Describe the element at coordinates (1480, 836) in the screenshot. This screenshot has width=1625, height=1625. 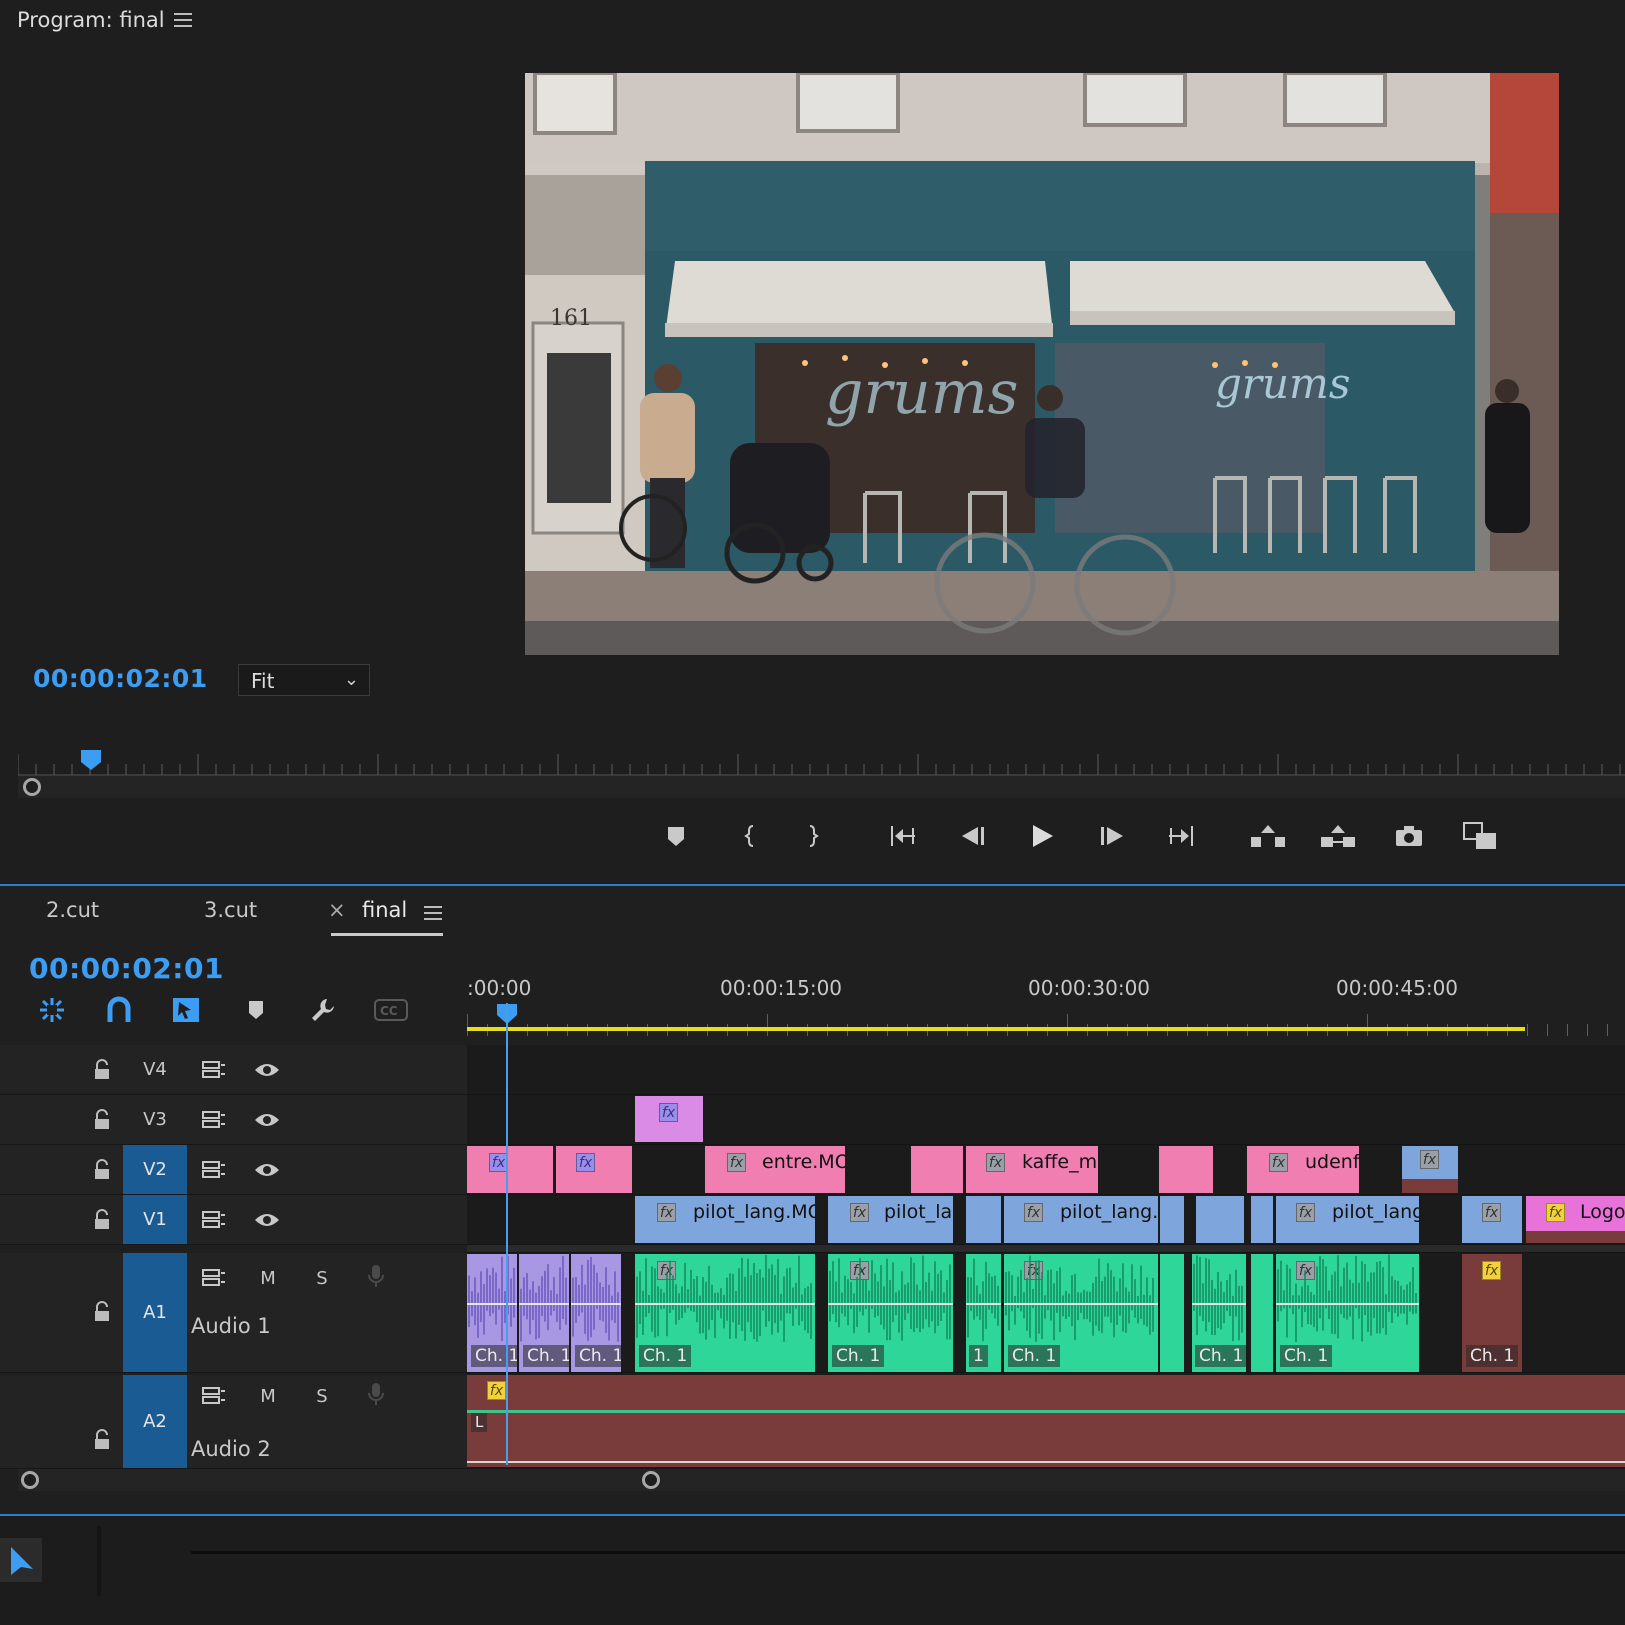
I see `comparison-view-button` at that location.